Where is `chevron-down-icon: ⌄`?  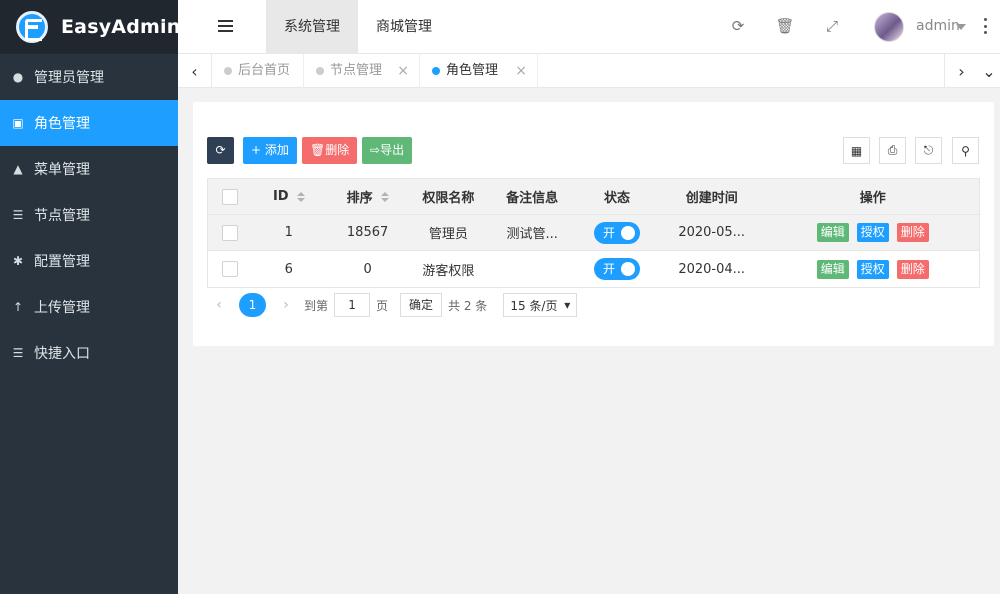 chevron-down-icon: ⌄ is located at coordinates (989, 71).